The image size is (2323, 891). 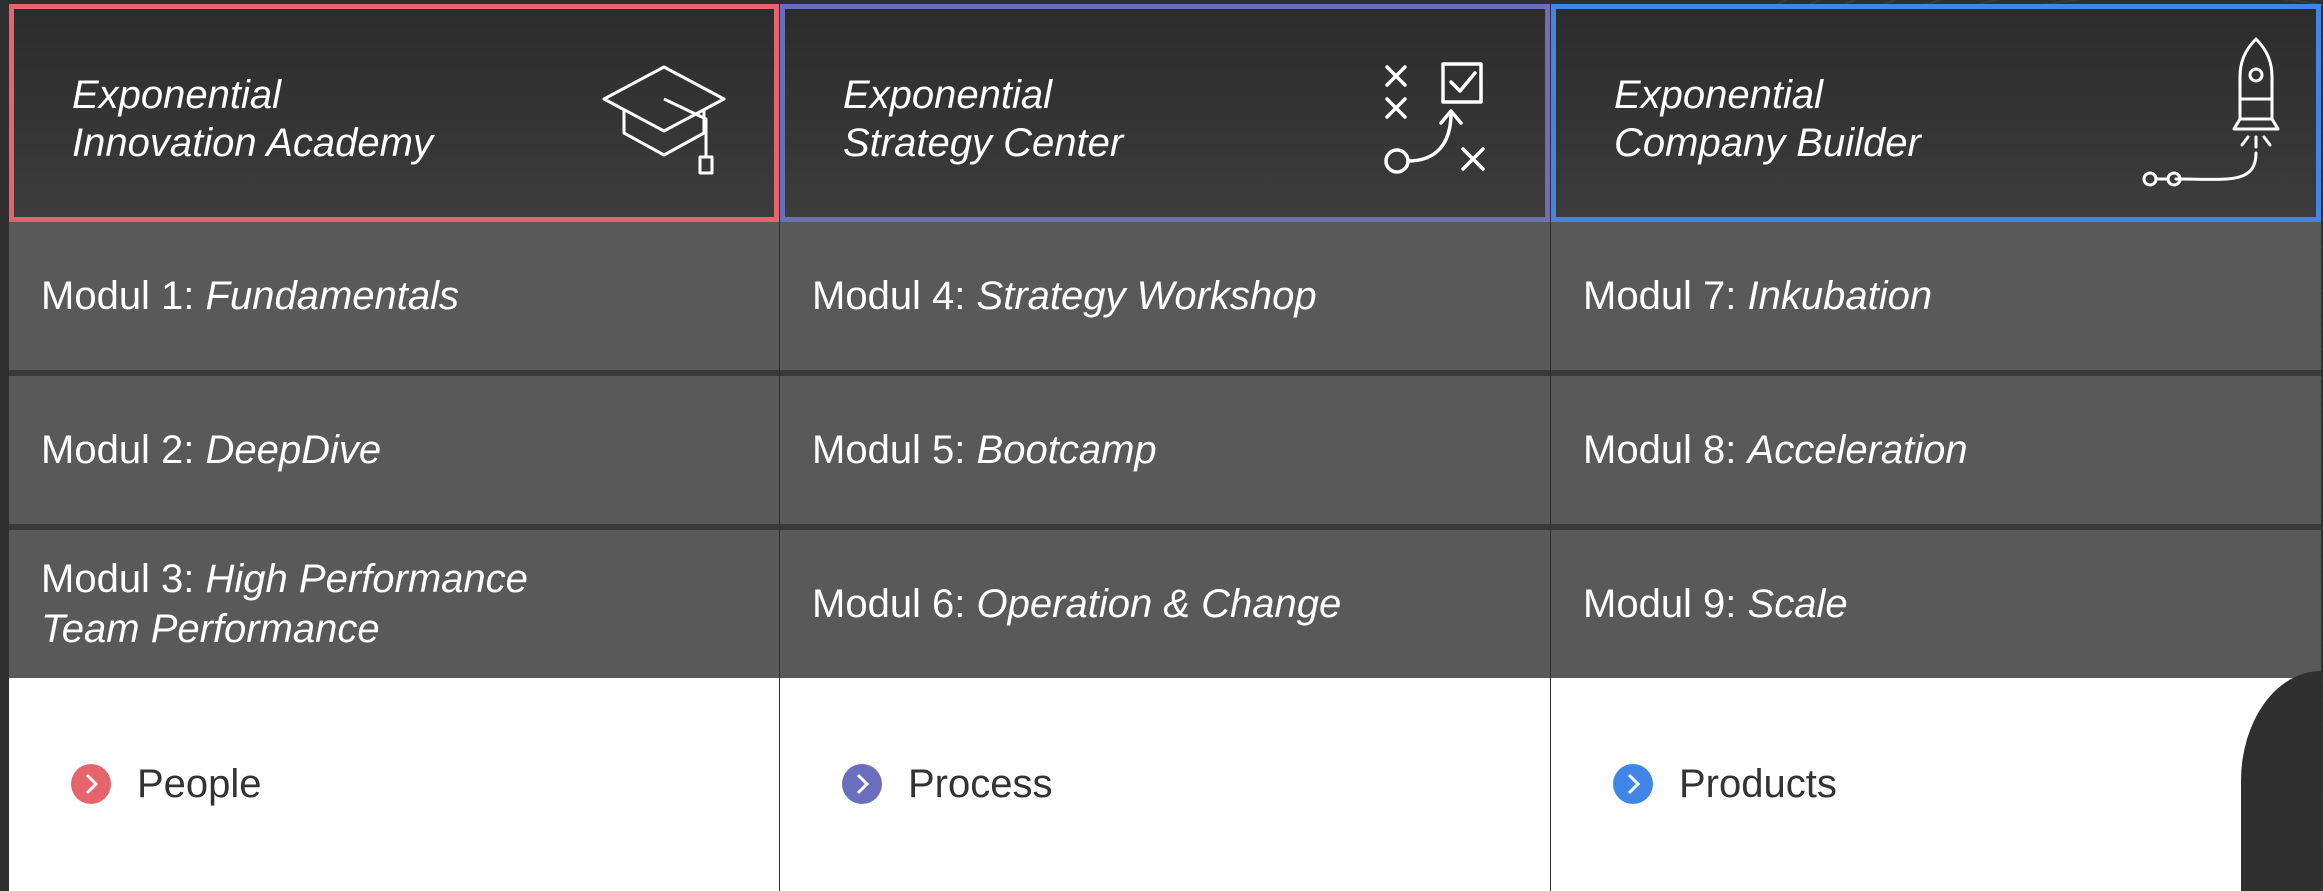 I want to click on corner-curve, so click(x=2281, y=781).